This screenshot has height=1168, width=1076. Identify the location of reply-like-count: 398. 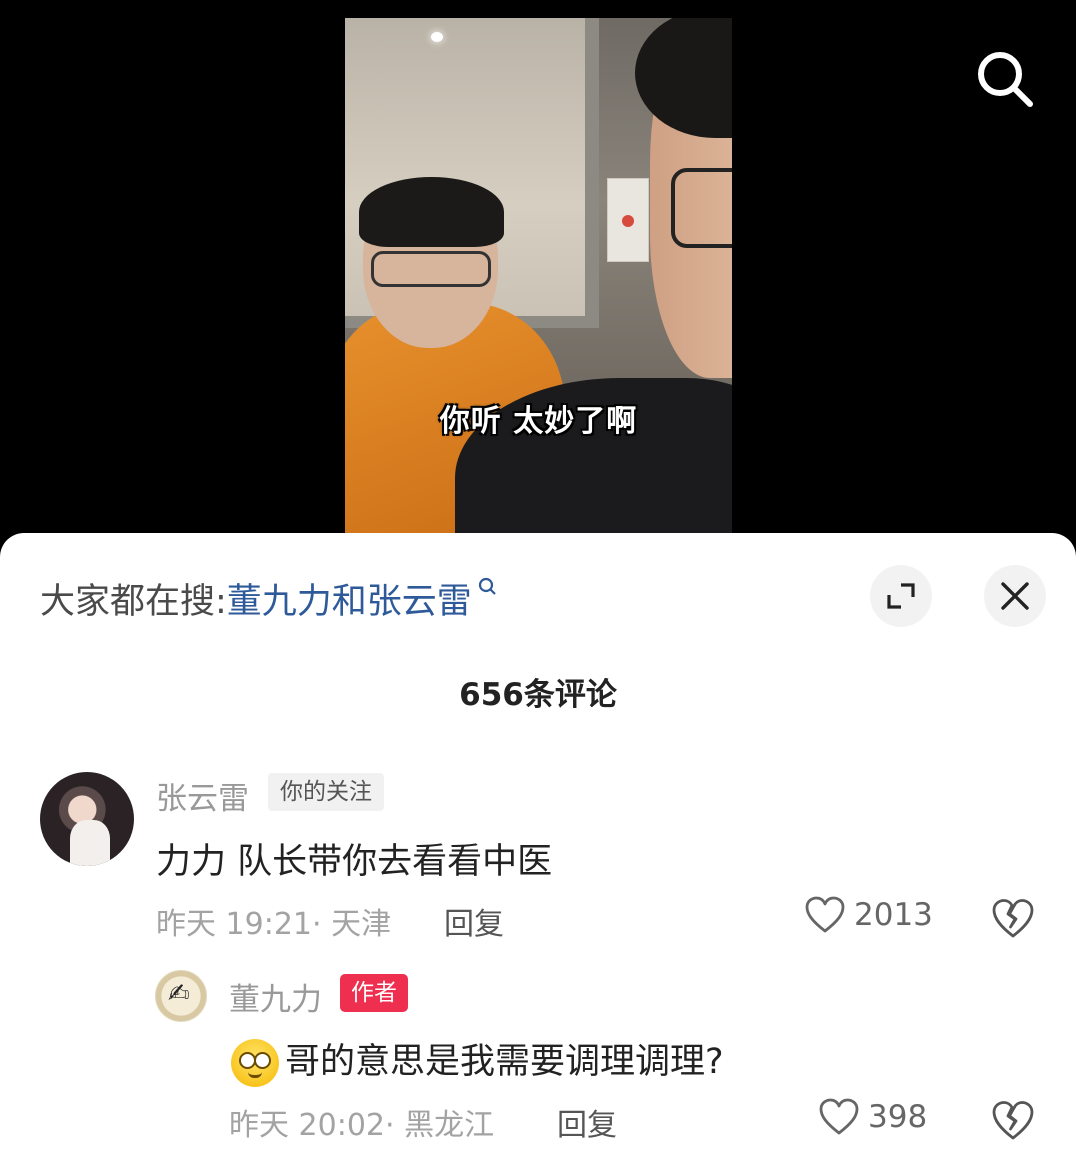
(898, 1117).